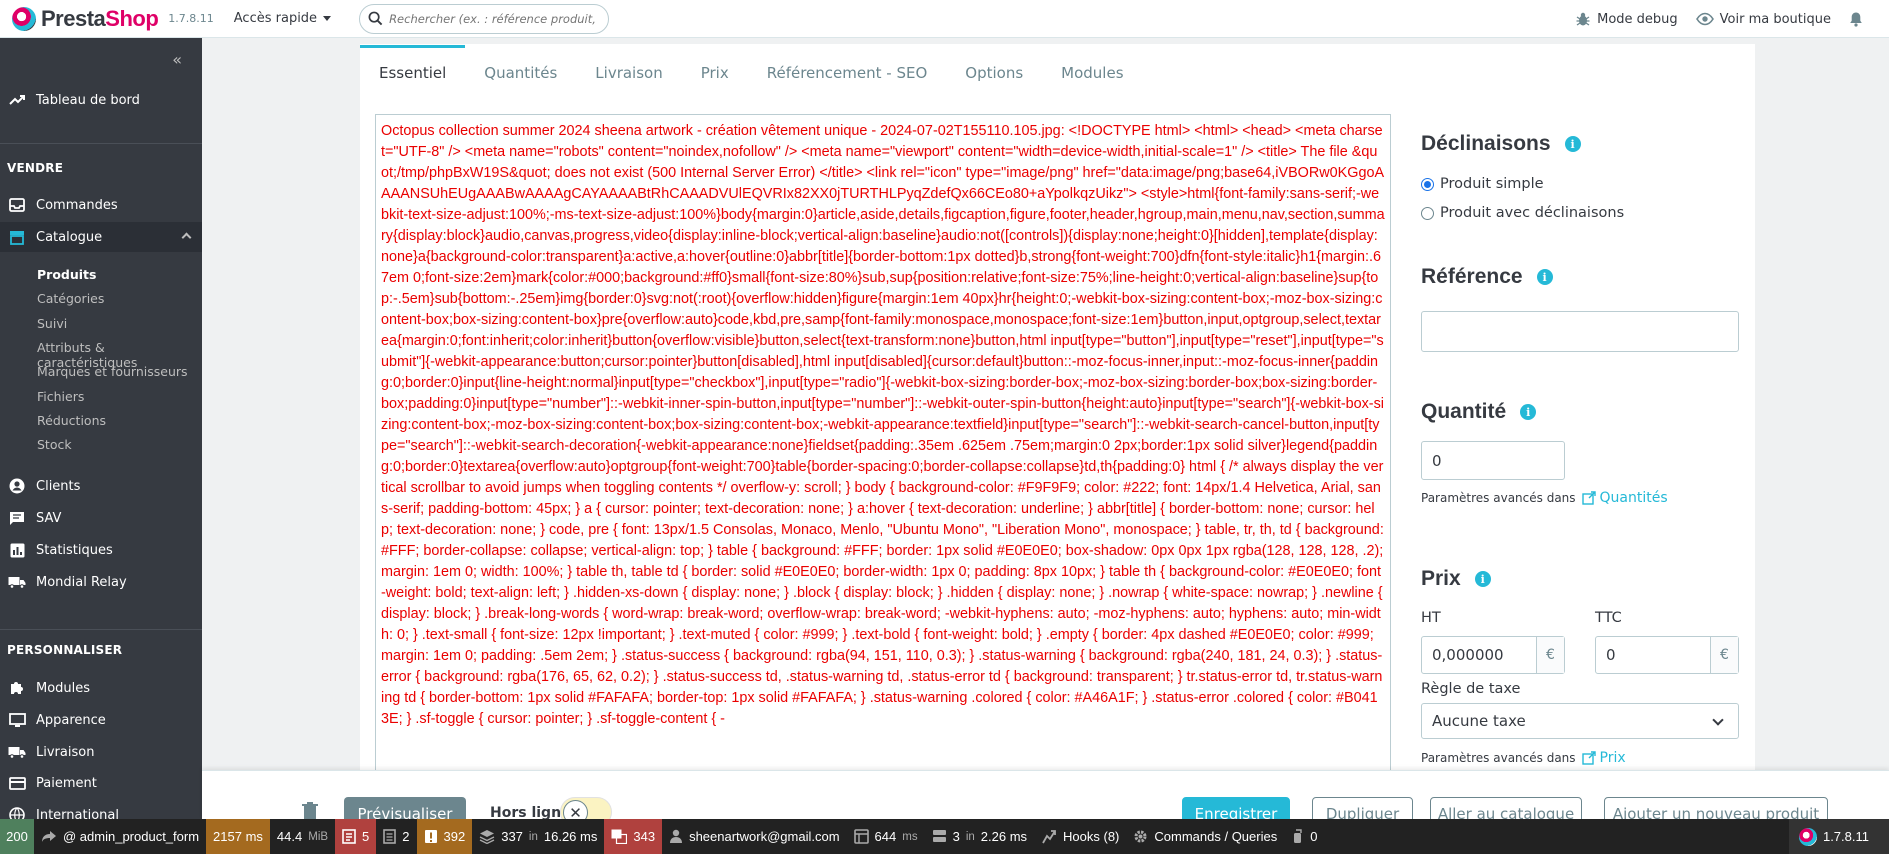 The width and height of the screenshot is (1889, 854). Describe the element at coordinates (1427, 213) in the screenshot. I see `radio-button` at that location.